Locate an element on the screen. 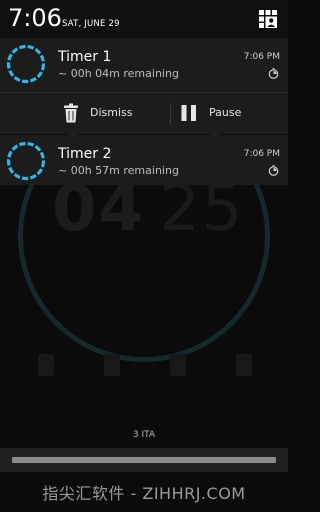  quick-settings-button is located at coordinates (268, 19).